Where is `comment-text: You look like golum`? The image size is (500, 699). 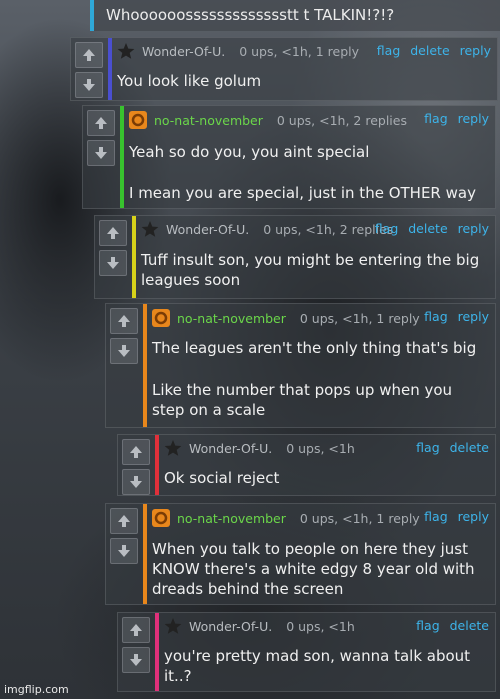 comment-text: You look like golum is located at coordinates (189, 81).